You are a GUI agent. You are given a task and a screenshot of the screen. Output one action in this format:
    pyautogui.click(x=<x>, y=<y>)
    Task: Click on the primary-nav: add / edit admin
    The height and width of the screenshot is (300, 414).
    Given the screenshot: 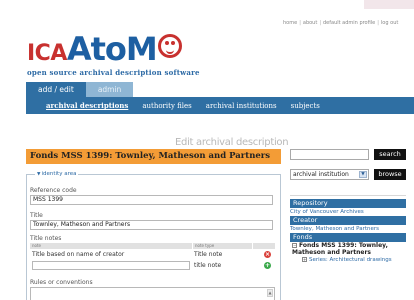 What is the action you would take?
    pyautogui.click(x=80, y=89)
    